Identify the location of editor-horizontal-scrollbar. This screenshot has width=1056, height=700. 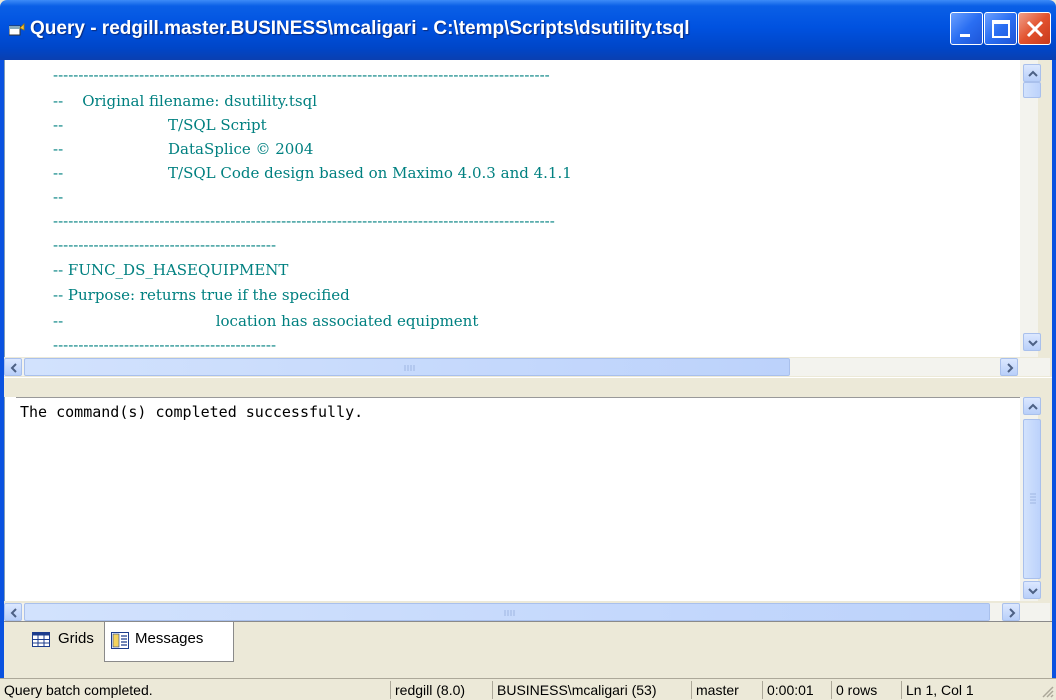
(527, 367).